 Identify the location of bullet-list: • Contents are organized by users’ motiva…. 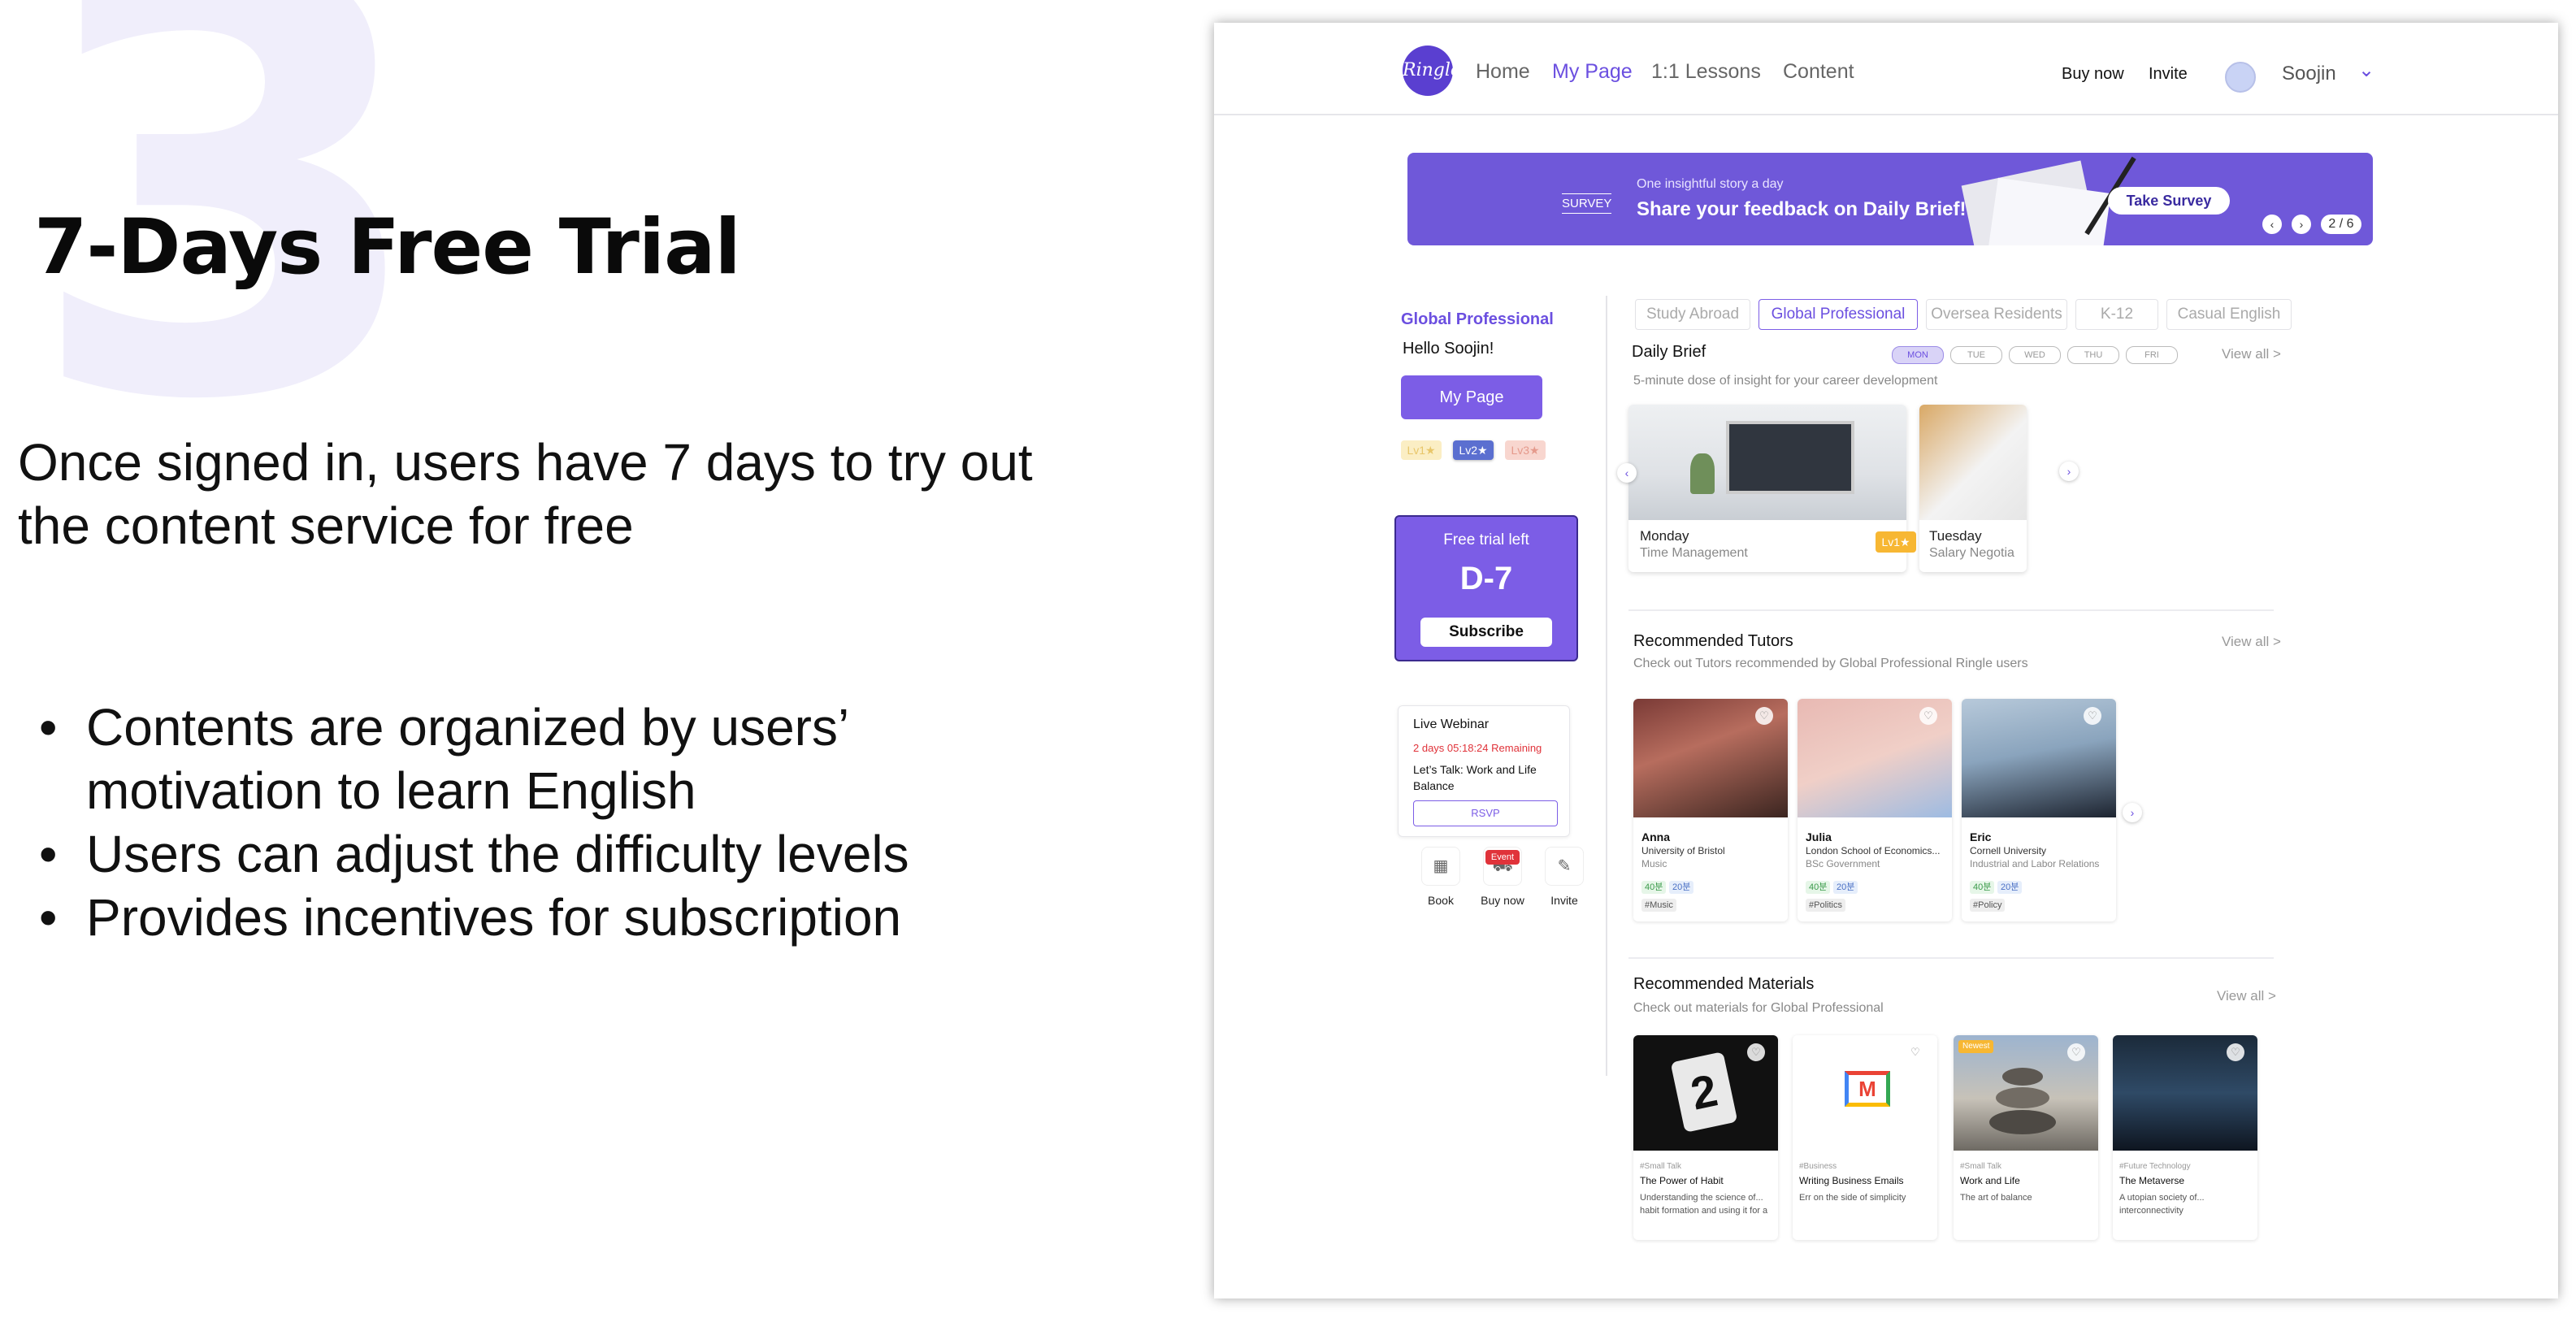
(561, 822).